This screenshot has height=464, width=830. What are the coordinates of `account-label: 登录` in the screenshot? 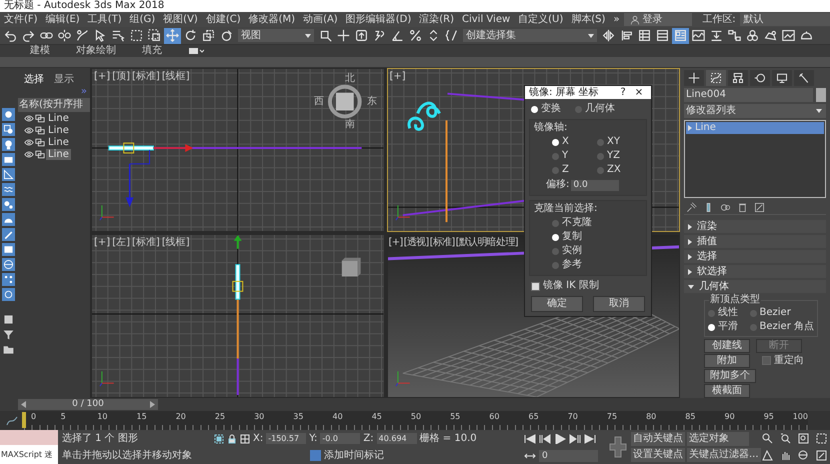 It's located at (652, 20).